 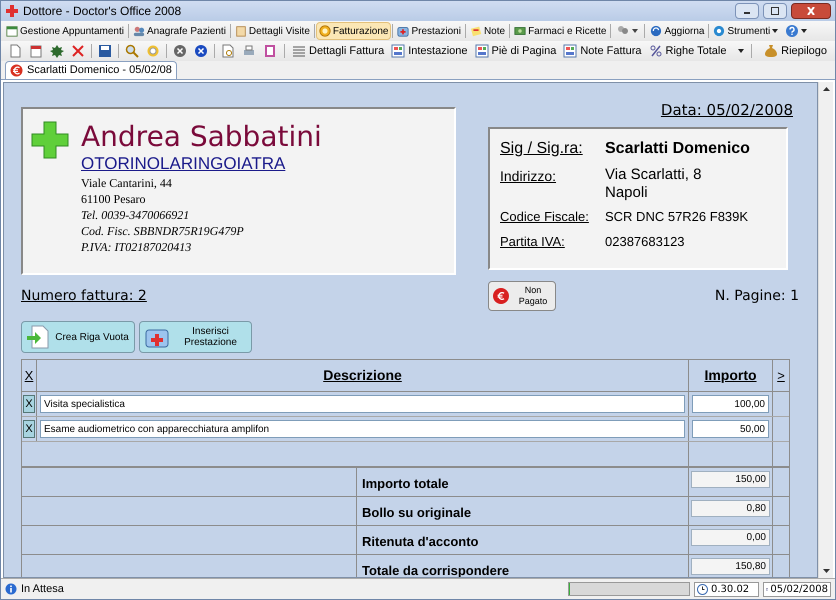 What do you see at coordinates (792, 31) in the screenshot?
I see `help-icon` at bounding box center [792, 31].